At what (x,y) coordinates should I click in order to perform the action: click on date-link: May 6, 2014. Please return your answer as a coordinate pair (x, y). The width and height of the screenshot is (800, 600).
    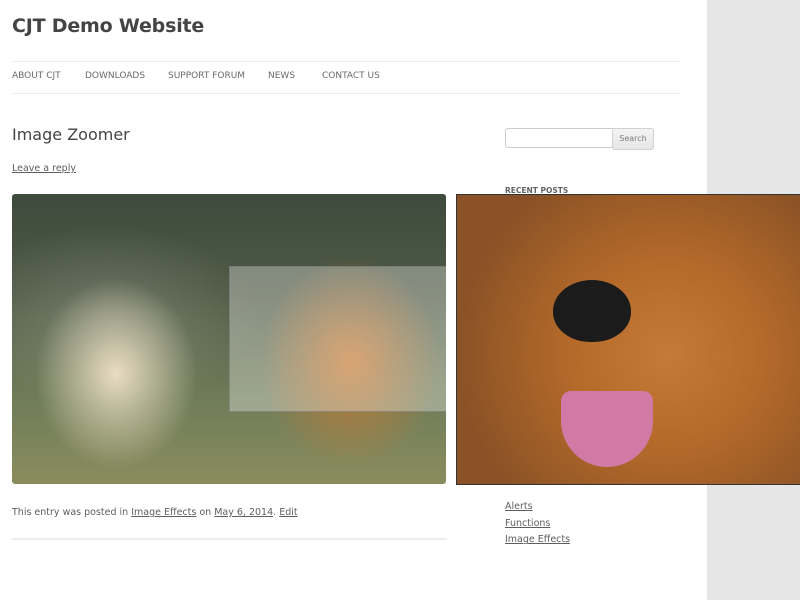
    Looking at the image, I should click on (243, 512).